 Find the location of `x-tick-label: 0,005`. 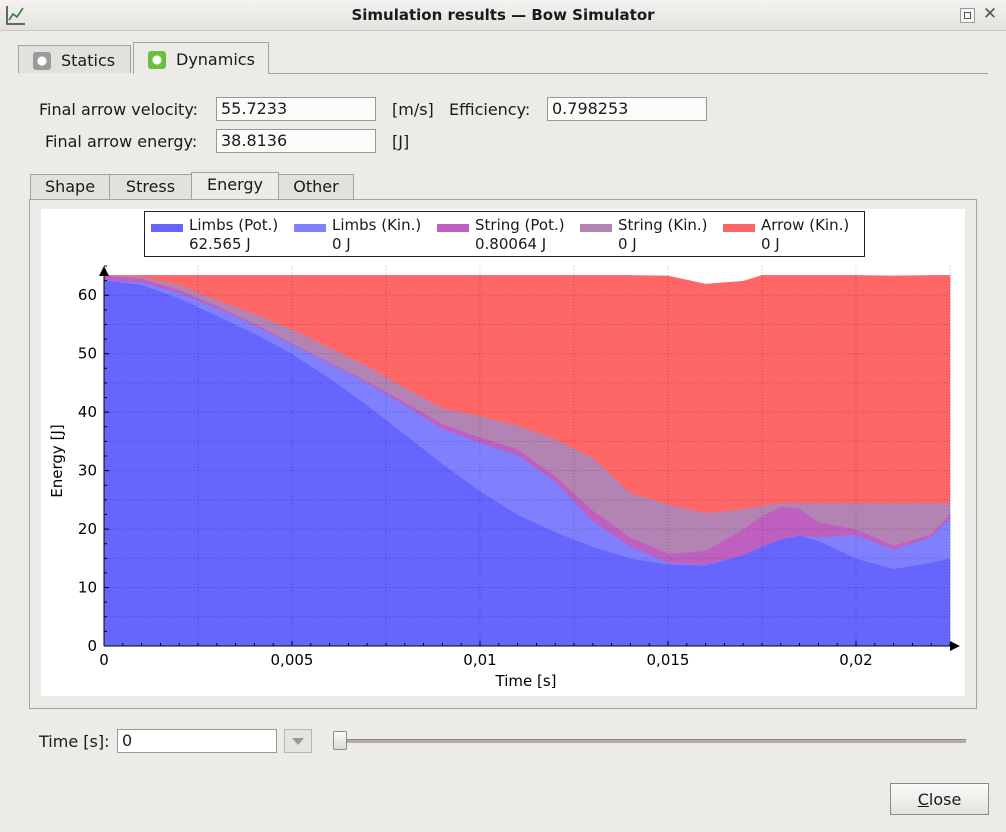

x-tick-label: 0,005 is located at coordinates (292, 660).